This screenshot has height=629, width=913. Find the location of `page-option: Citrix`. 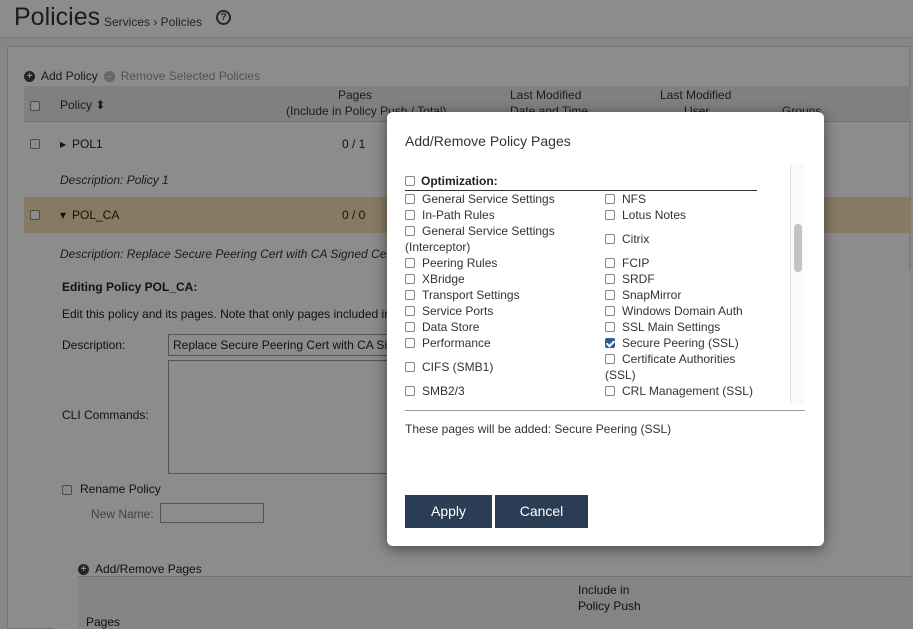

page-option: Citrix is located at coordinates (627, 239).